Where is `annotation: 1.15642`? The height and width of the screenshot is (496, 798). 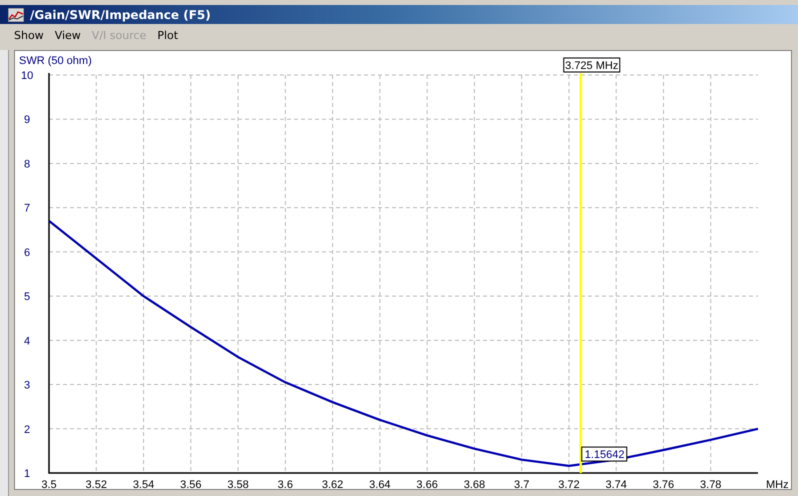
annotation: 1.15642 is located at coordinates (604, 455).